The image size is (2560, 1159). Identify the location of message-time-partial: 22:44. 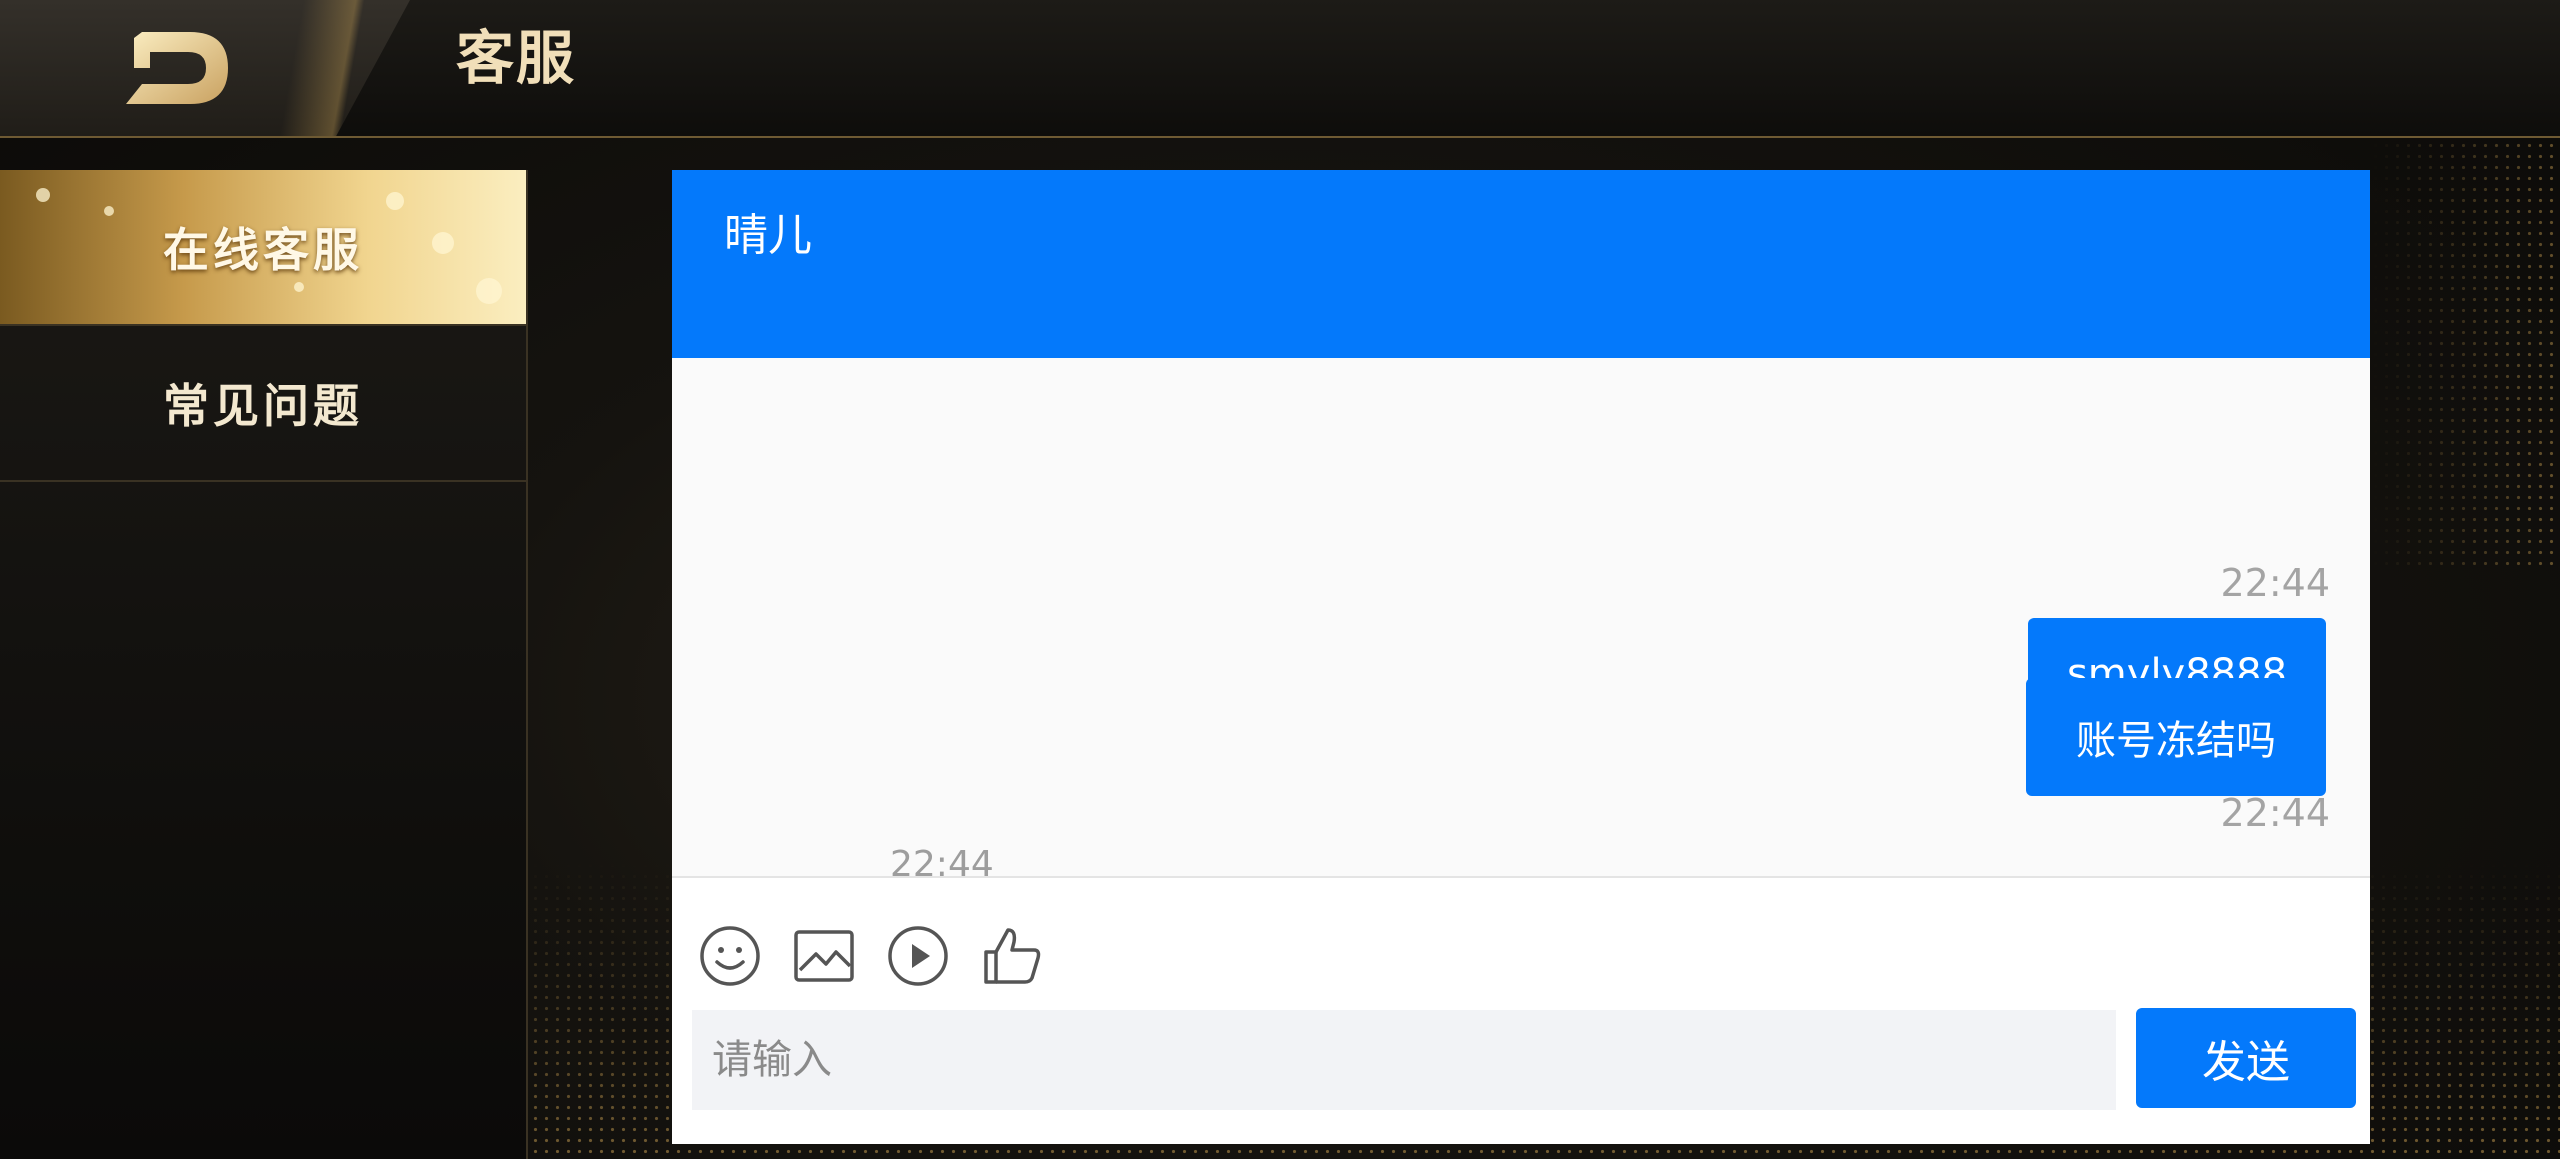
(942, 860).